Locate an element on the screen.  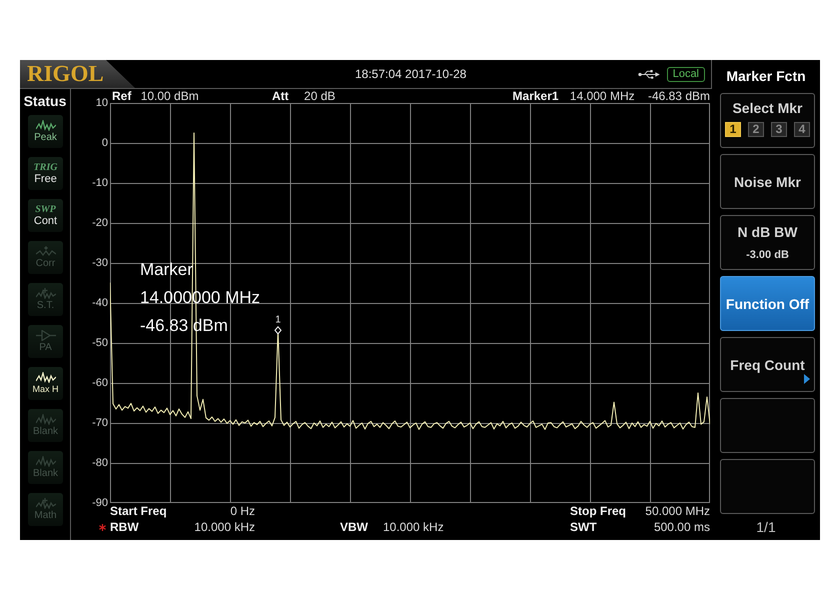
setting-label: RBW is located at coordinates (124, 527).